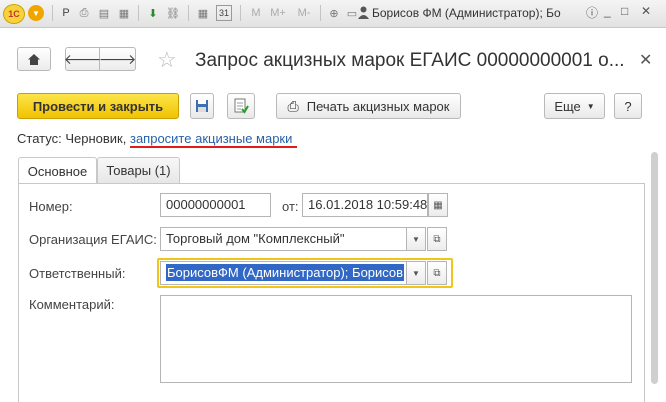 The image size is (666, 402). Describe the element at coordinates (628, 106) in the screenshot. I see `help-button: ?` at that location.